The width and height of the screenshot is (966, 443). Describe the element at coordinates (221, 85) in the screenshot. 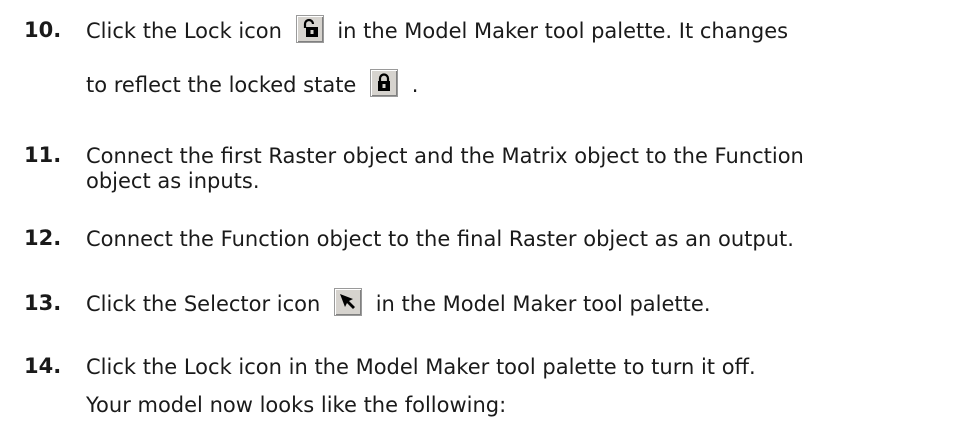

I see `step-text: to reflect the locked state` at that location.